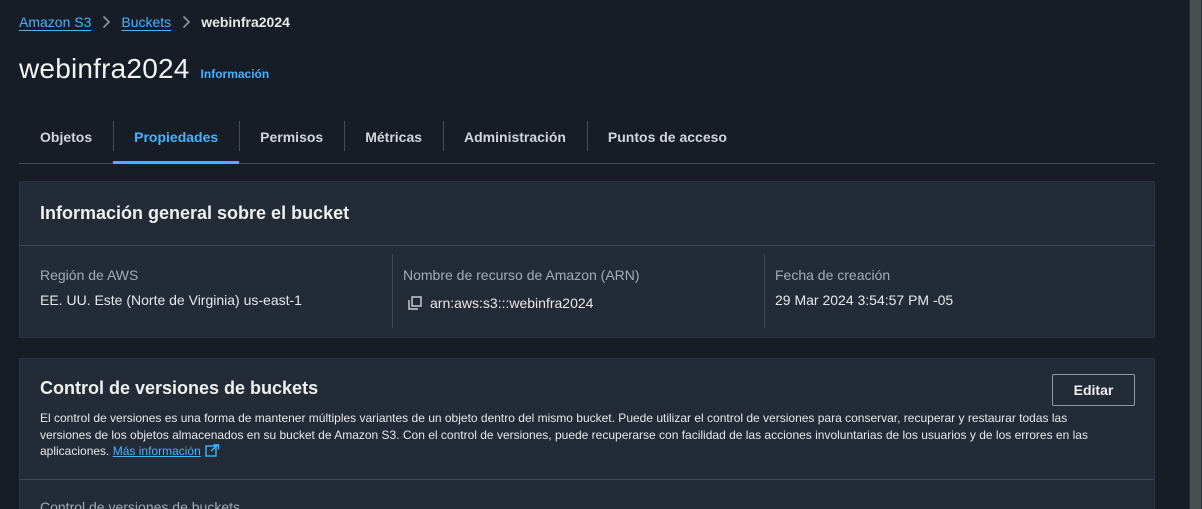  I want to click on info-link: Información, so click(235, 74).